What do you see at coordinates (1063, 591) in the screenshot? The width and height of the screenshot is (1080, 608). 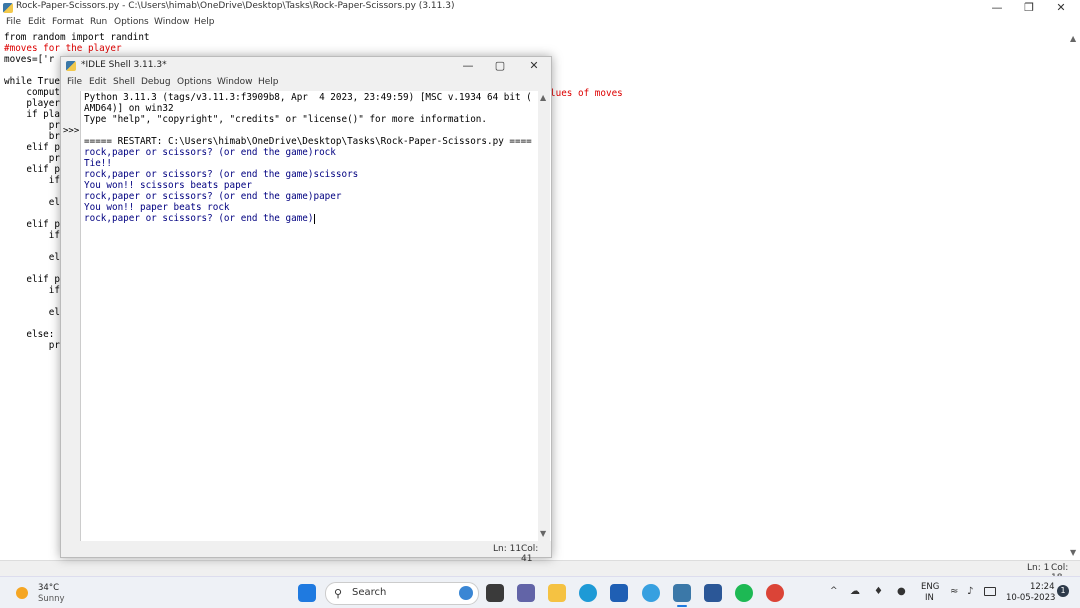 I see `notification-badge: 1` at bounding box center [1063, 591].